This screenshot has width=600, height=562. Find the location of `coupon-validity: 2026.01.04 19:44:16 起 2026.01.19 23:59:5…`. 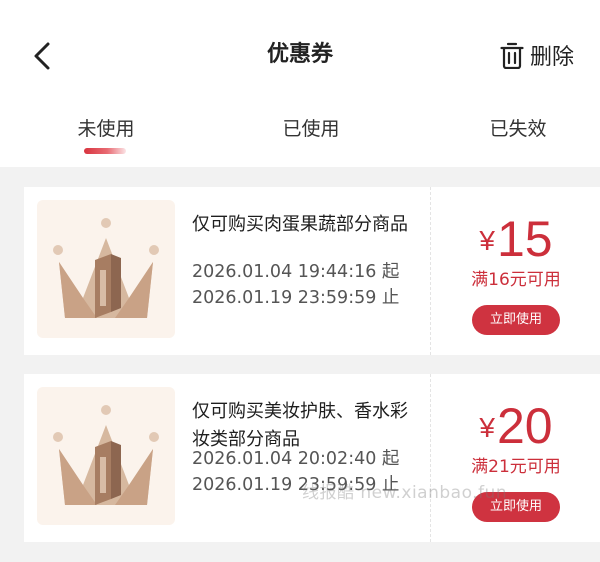

coupon-validity: 2026.01.04 19:44:16 起 2026.01.19 23:59:5… is located at coordinates (312, 285).